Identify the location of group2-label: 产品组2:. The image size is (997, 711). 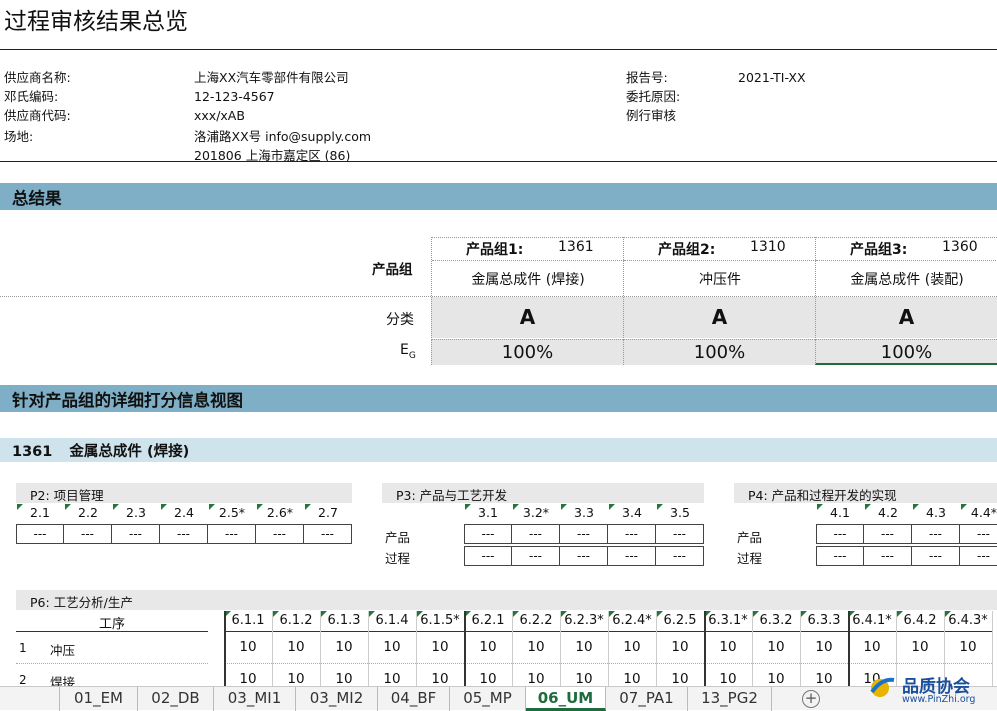
(687, 250).